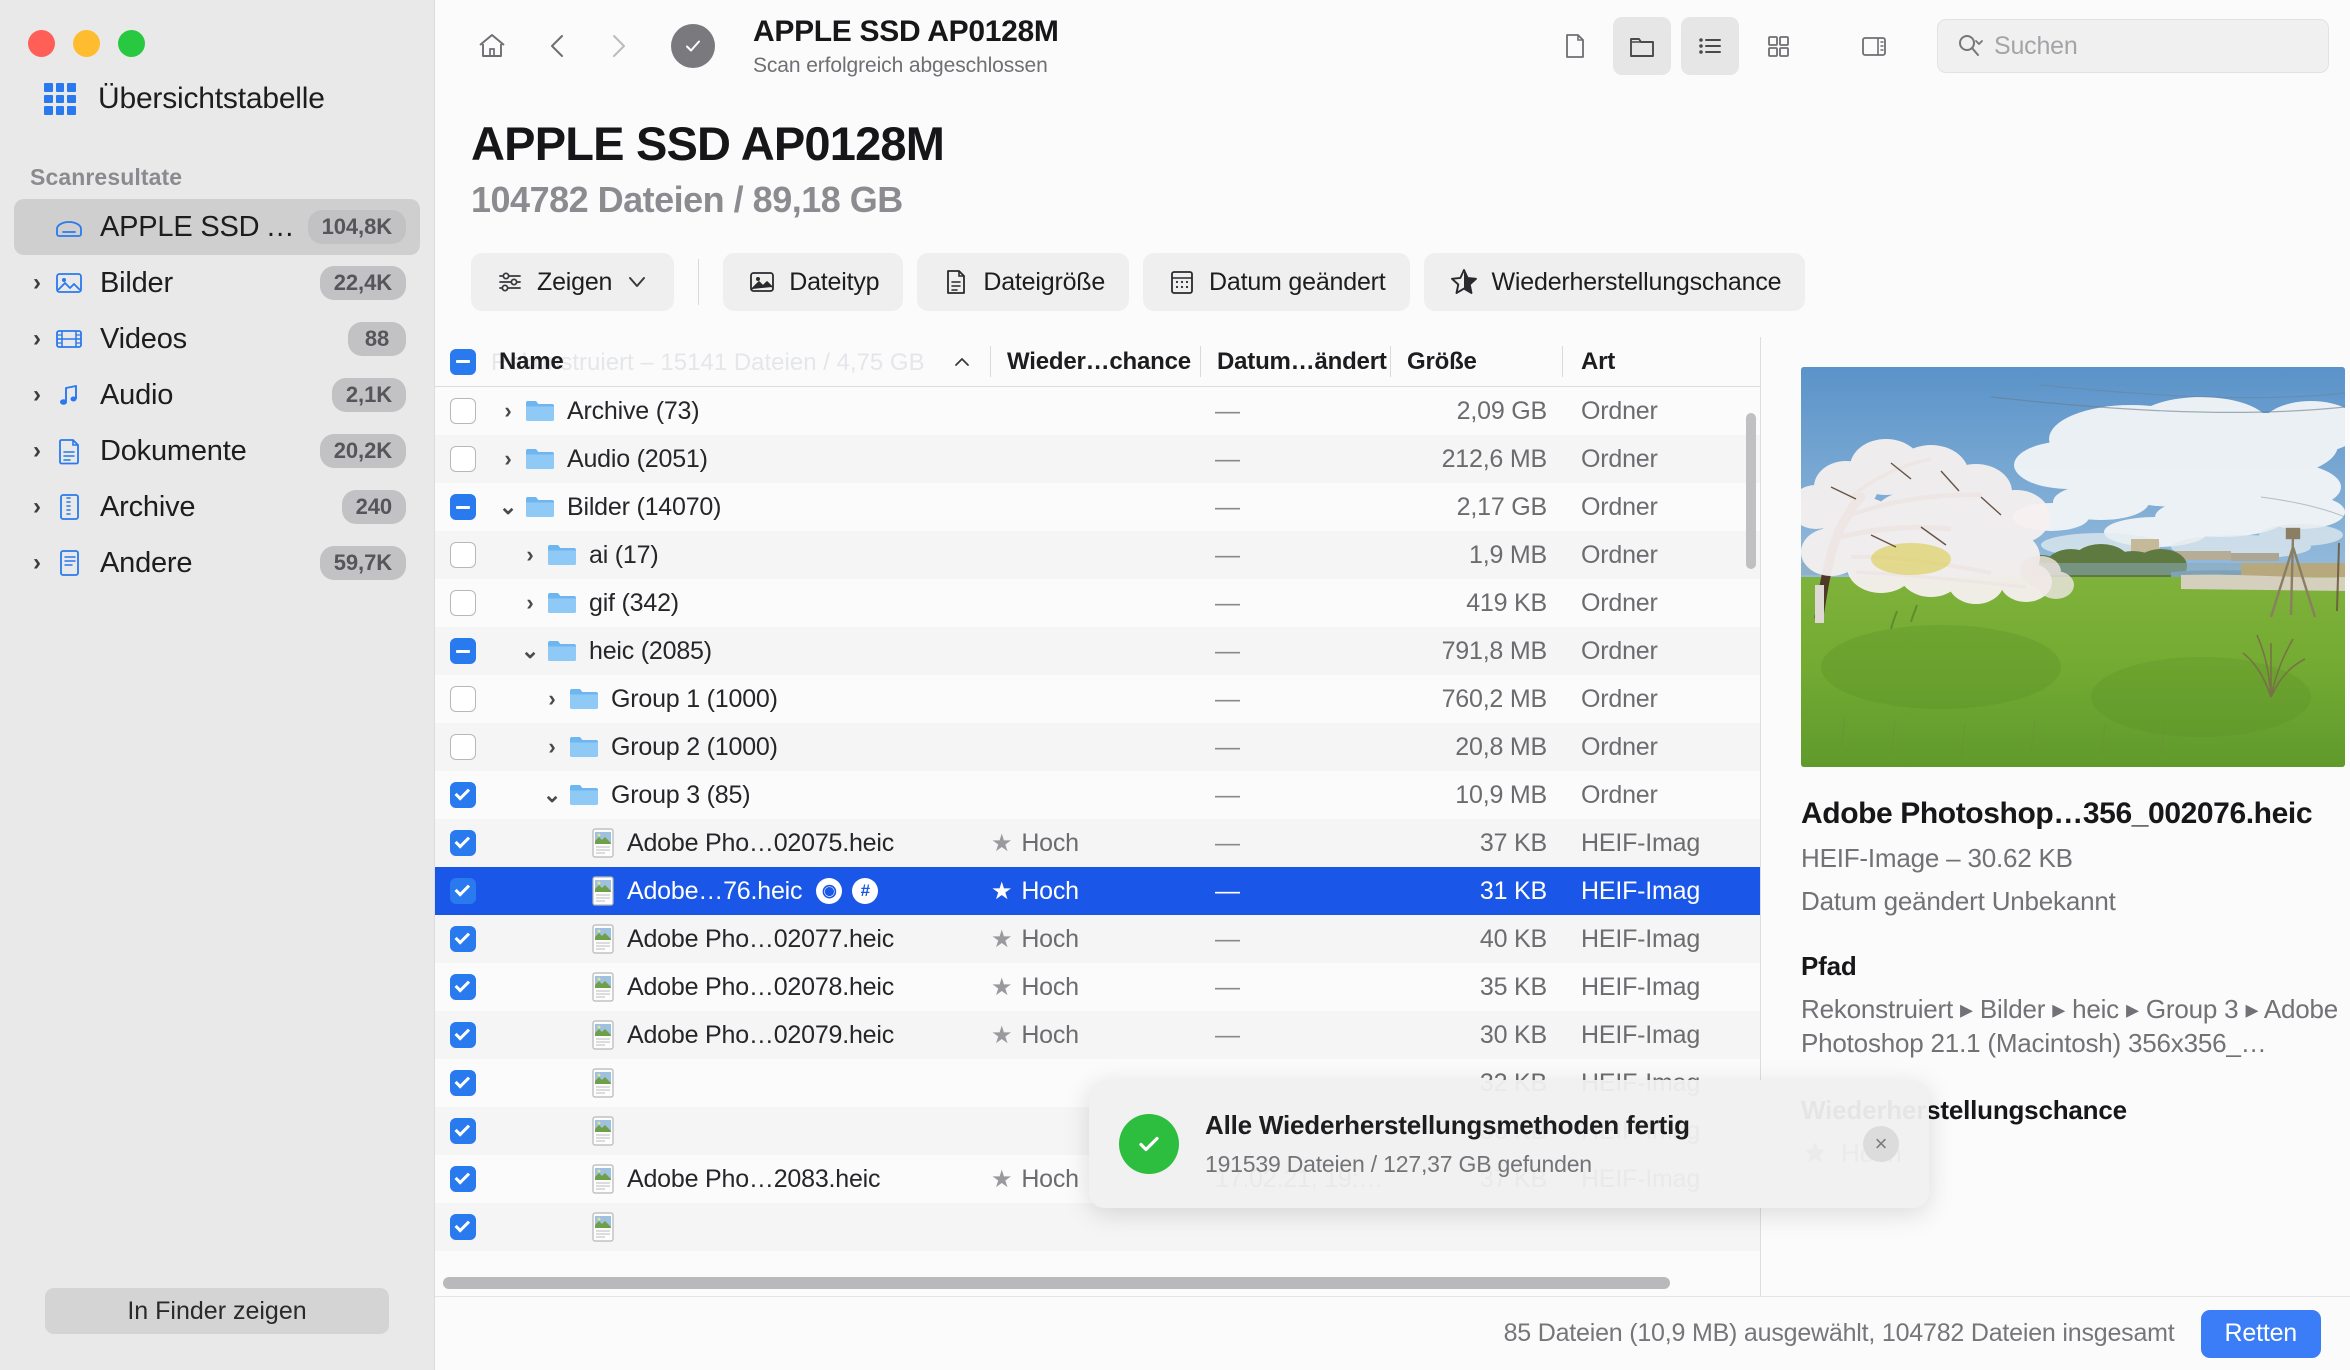 The height and width of the screenshot is (1370, 2350). Describe the element at coordinates (1097, 795) in the screenshot. I see `table-row: ⌄ Group 3 (85) — 10,9 MB Ordner` at that location.